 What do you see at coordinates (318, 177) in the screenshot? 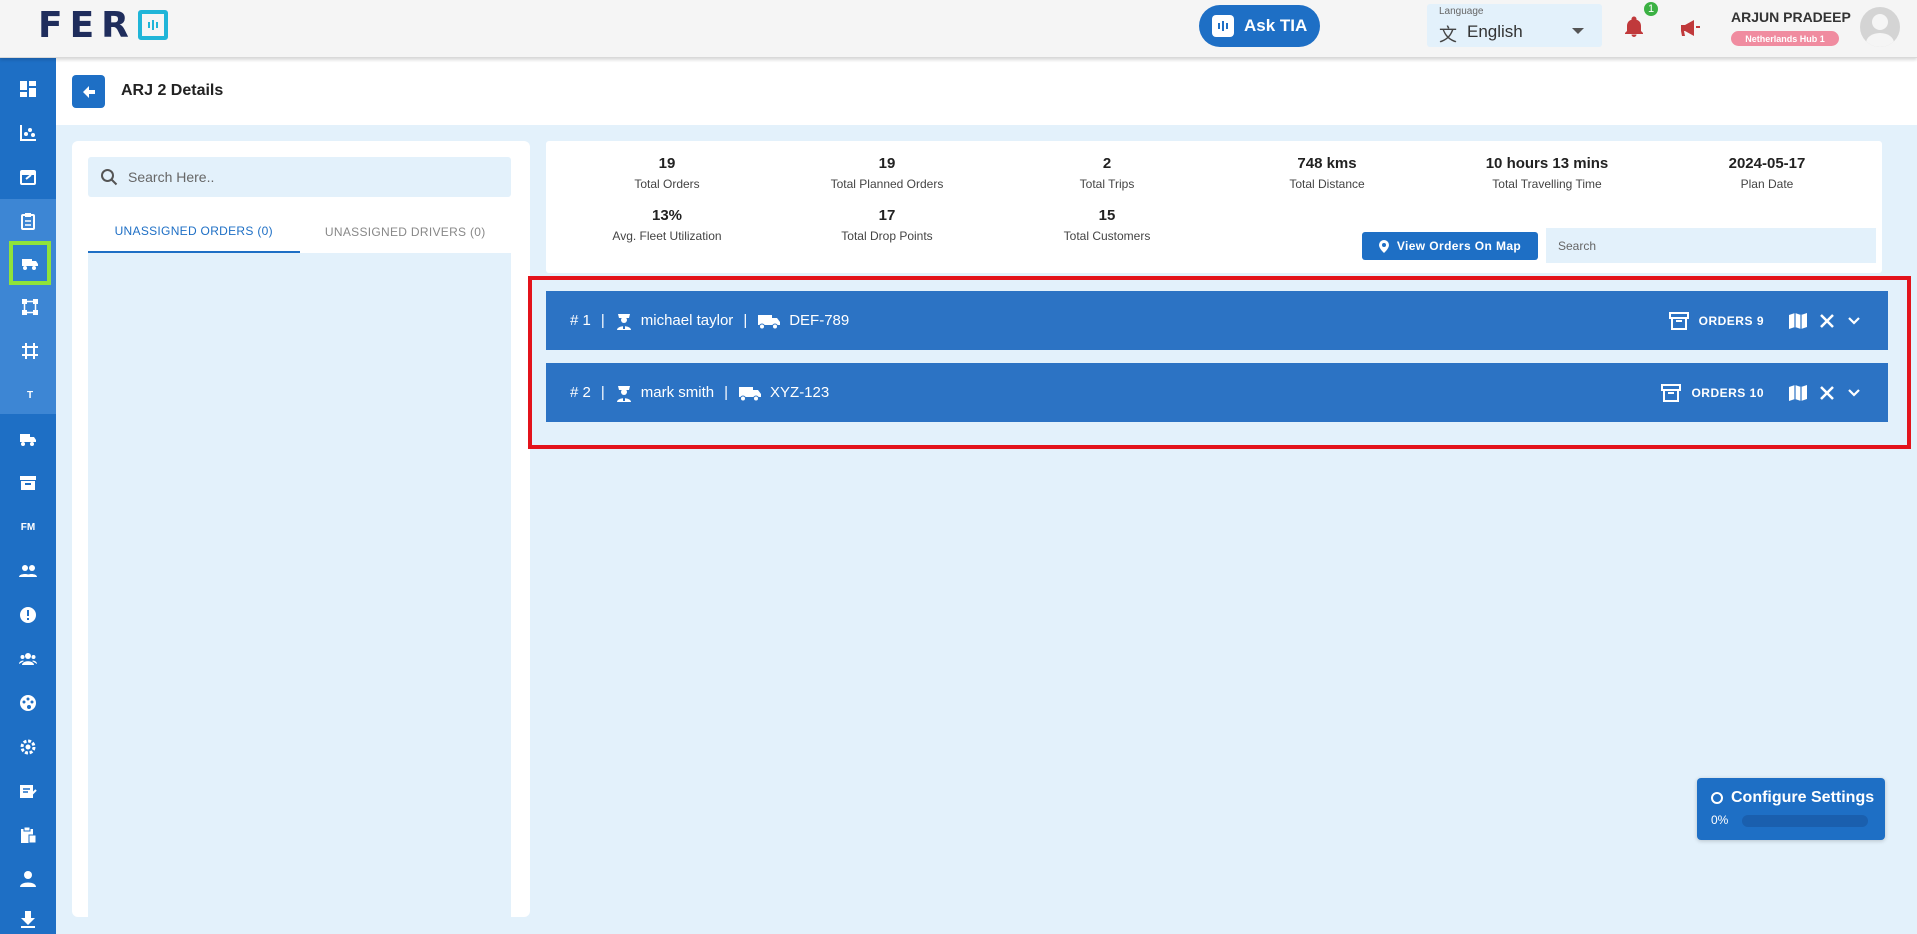
I see `left-search-input` at bounding box center [318, 177].